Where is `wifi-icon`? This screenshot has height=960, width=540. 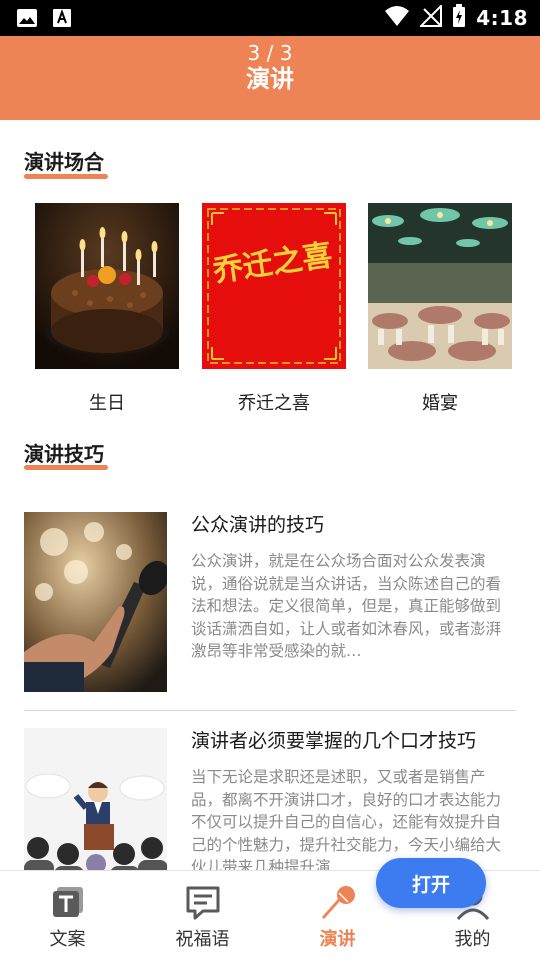 wifi-icon is located at coordinates (397, 18).